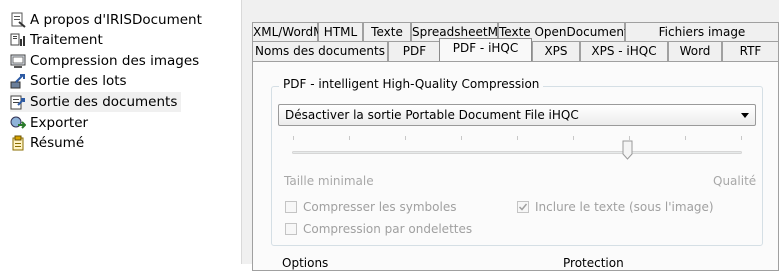  What do you see at coordinates (18, 61) in the screenshot?
I see `image-compression-icon` at bounding box center [18, 61].